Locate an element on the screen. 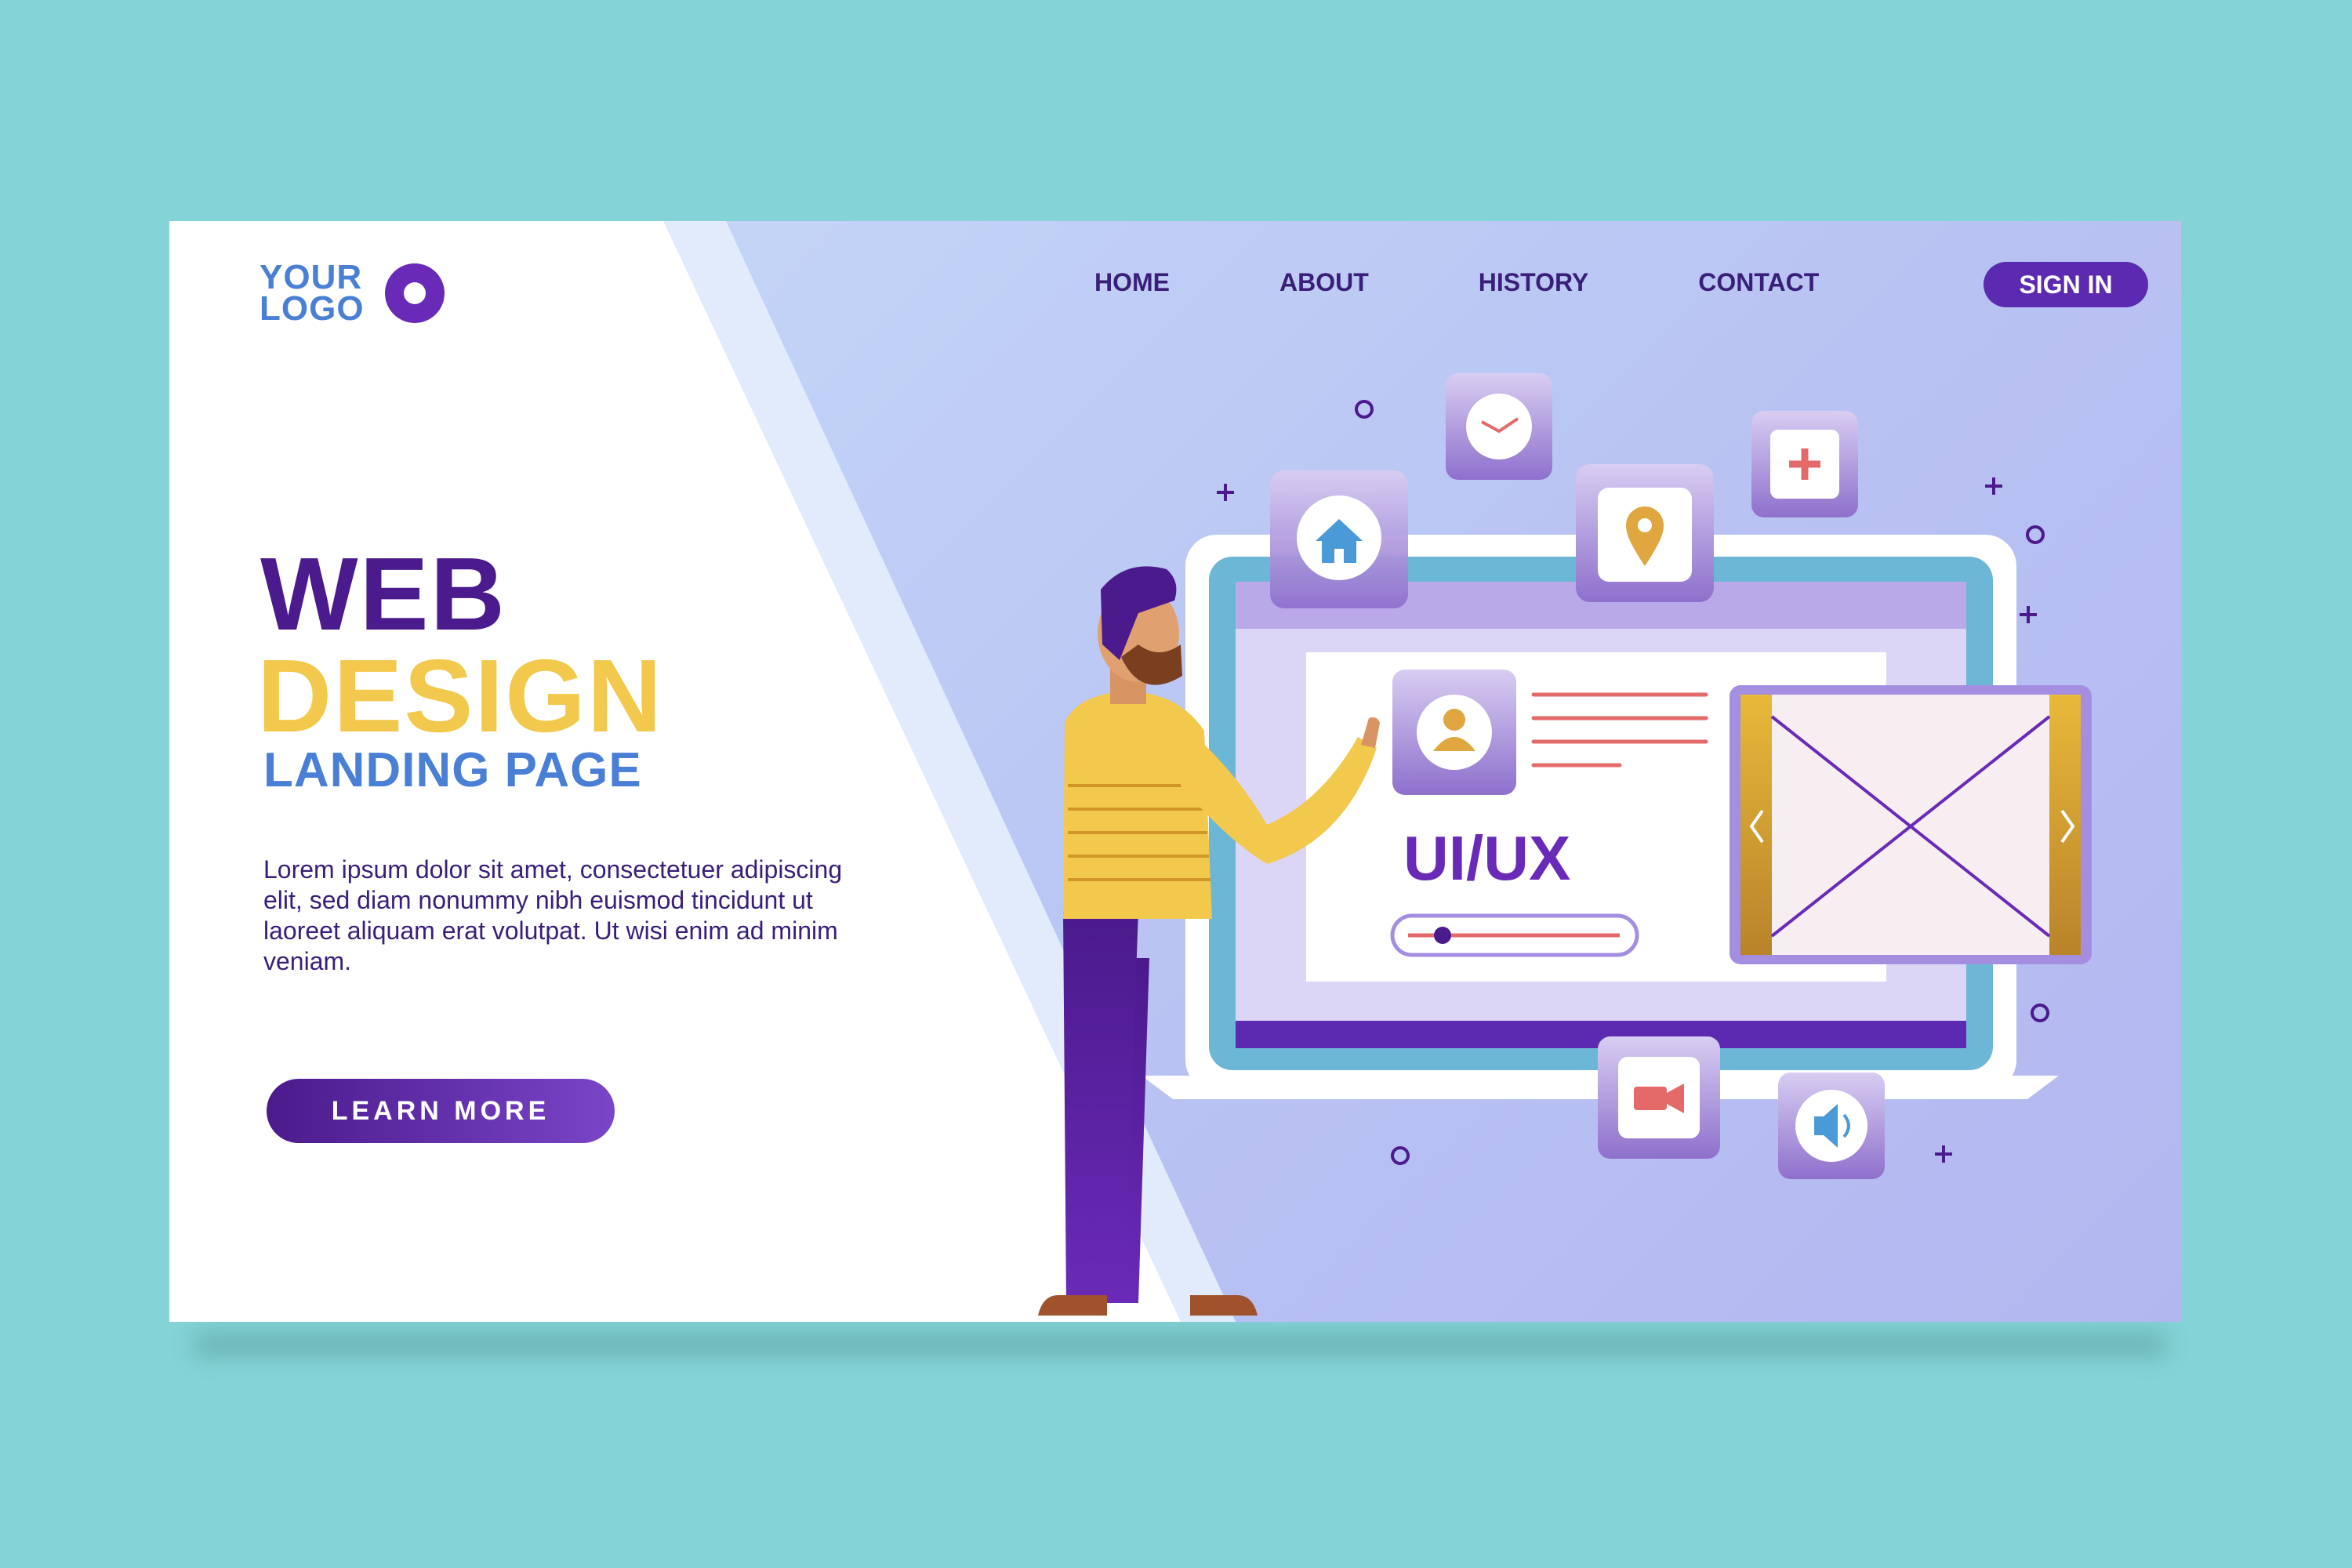 The image size is (2352, 1568). clock-tile is located at coordinates (1499, 426).